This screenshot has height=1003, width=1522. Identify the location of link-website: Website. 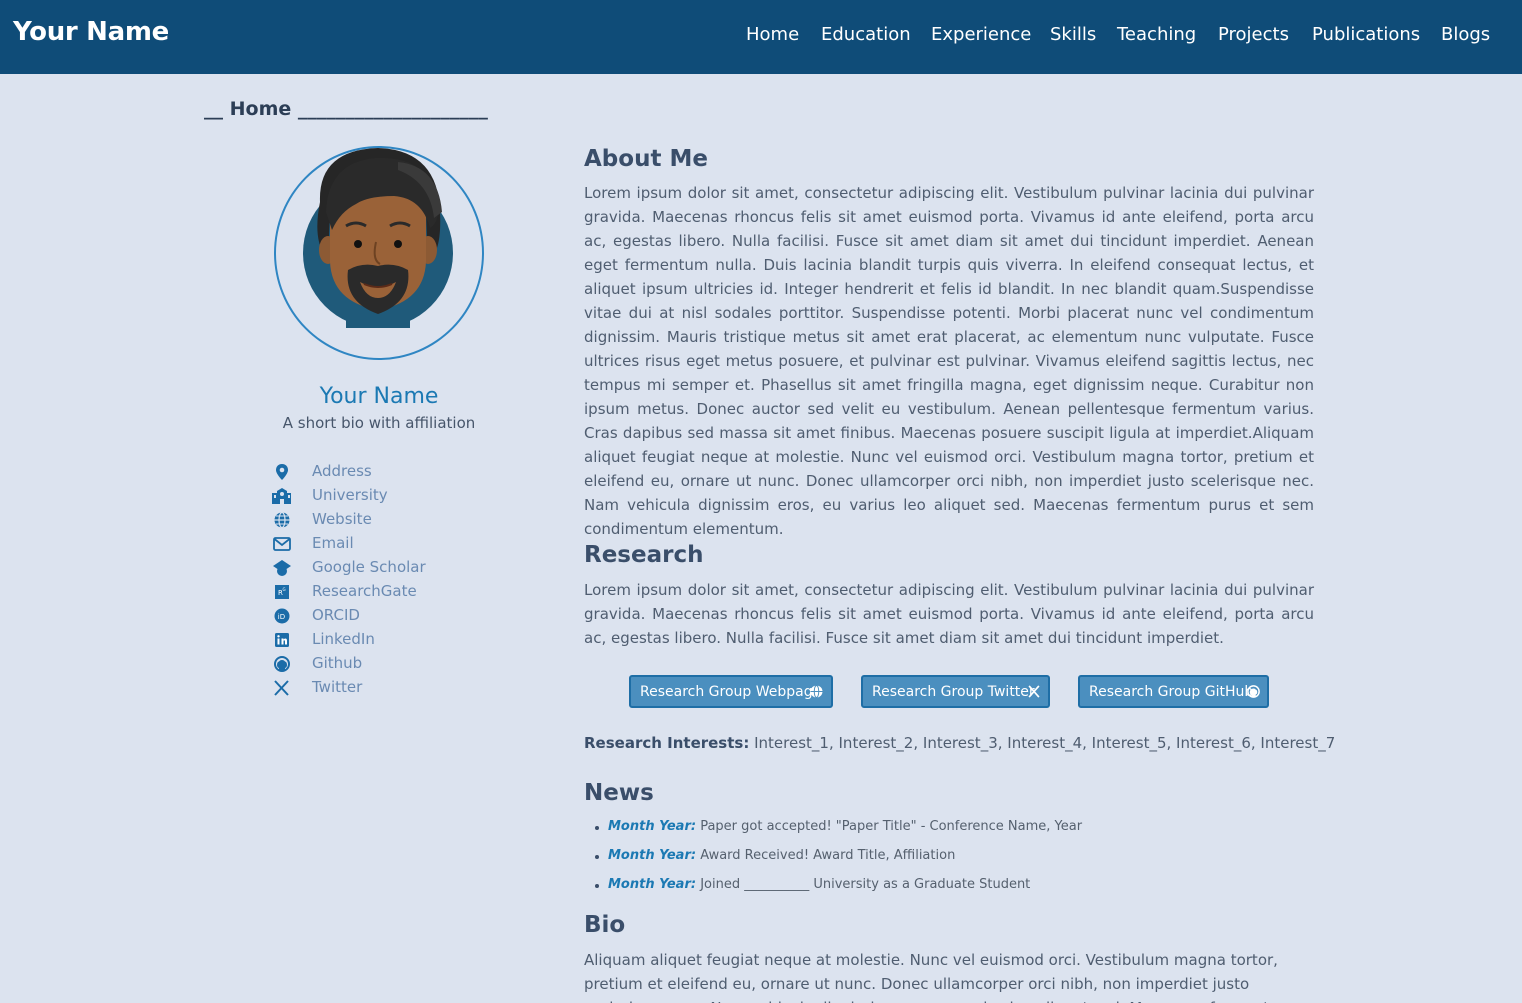
(371, 520).